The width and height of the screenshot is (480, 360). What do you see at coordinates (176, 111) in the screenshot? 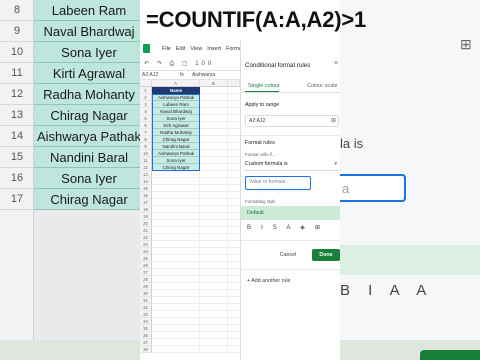
I see `name-cell: Naval Bhardwaj` at bounding box center [176, 111].